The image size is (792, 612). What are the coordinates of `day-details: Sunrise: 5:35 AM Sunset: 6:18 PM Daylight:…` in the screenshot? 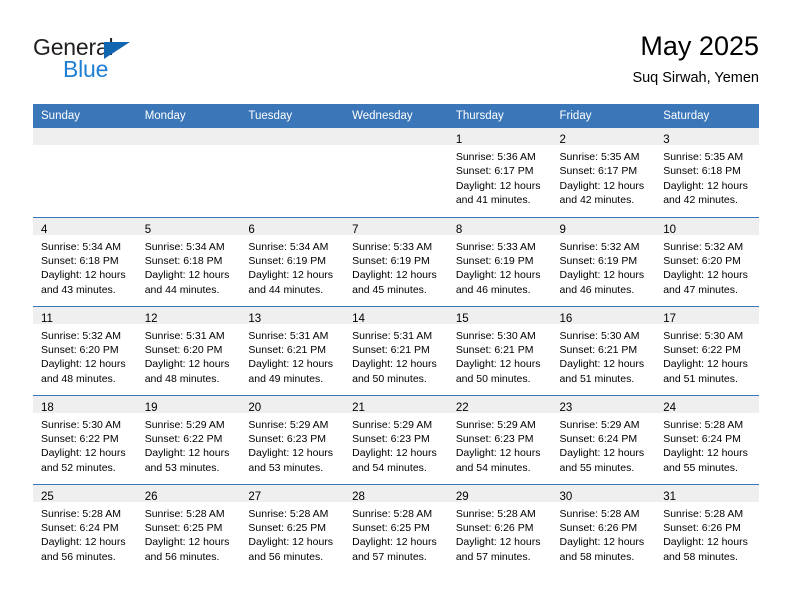 It's located at (707, 176).